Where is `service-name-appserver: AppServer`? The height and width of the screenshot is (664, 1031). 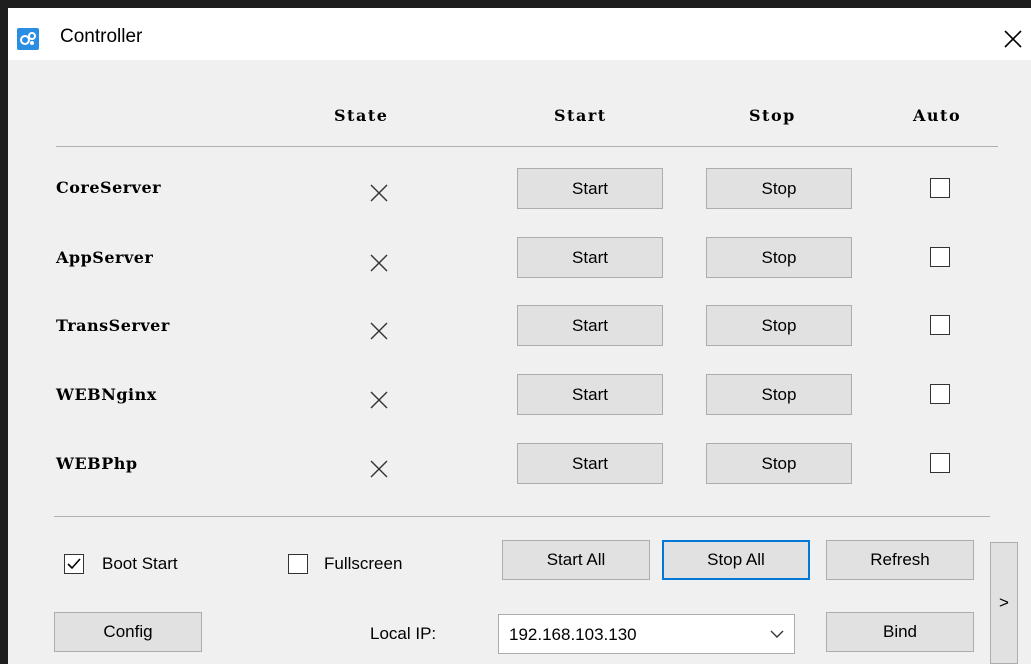 service-name-appserver: AppServer is located at coordinates (105, 257).